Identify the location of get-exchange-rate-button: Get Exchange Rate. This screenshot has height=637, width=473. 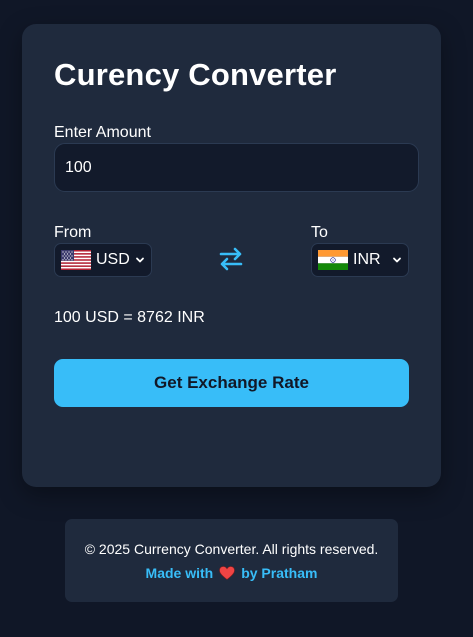
(231, 383).